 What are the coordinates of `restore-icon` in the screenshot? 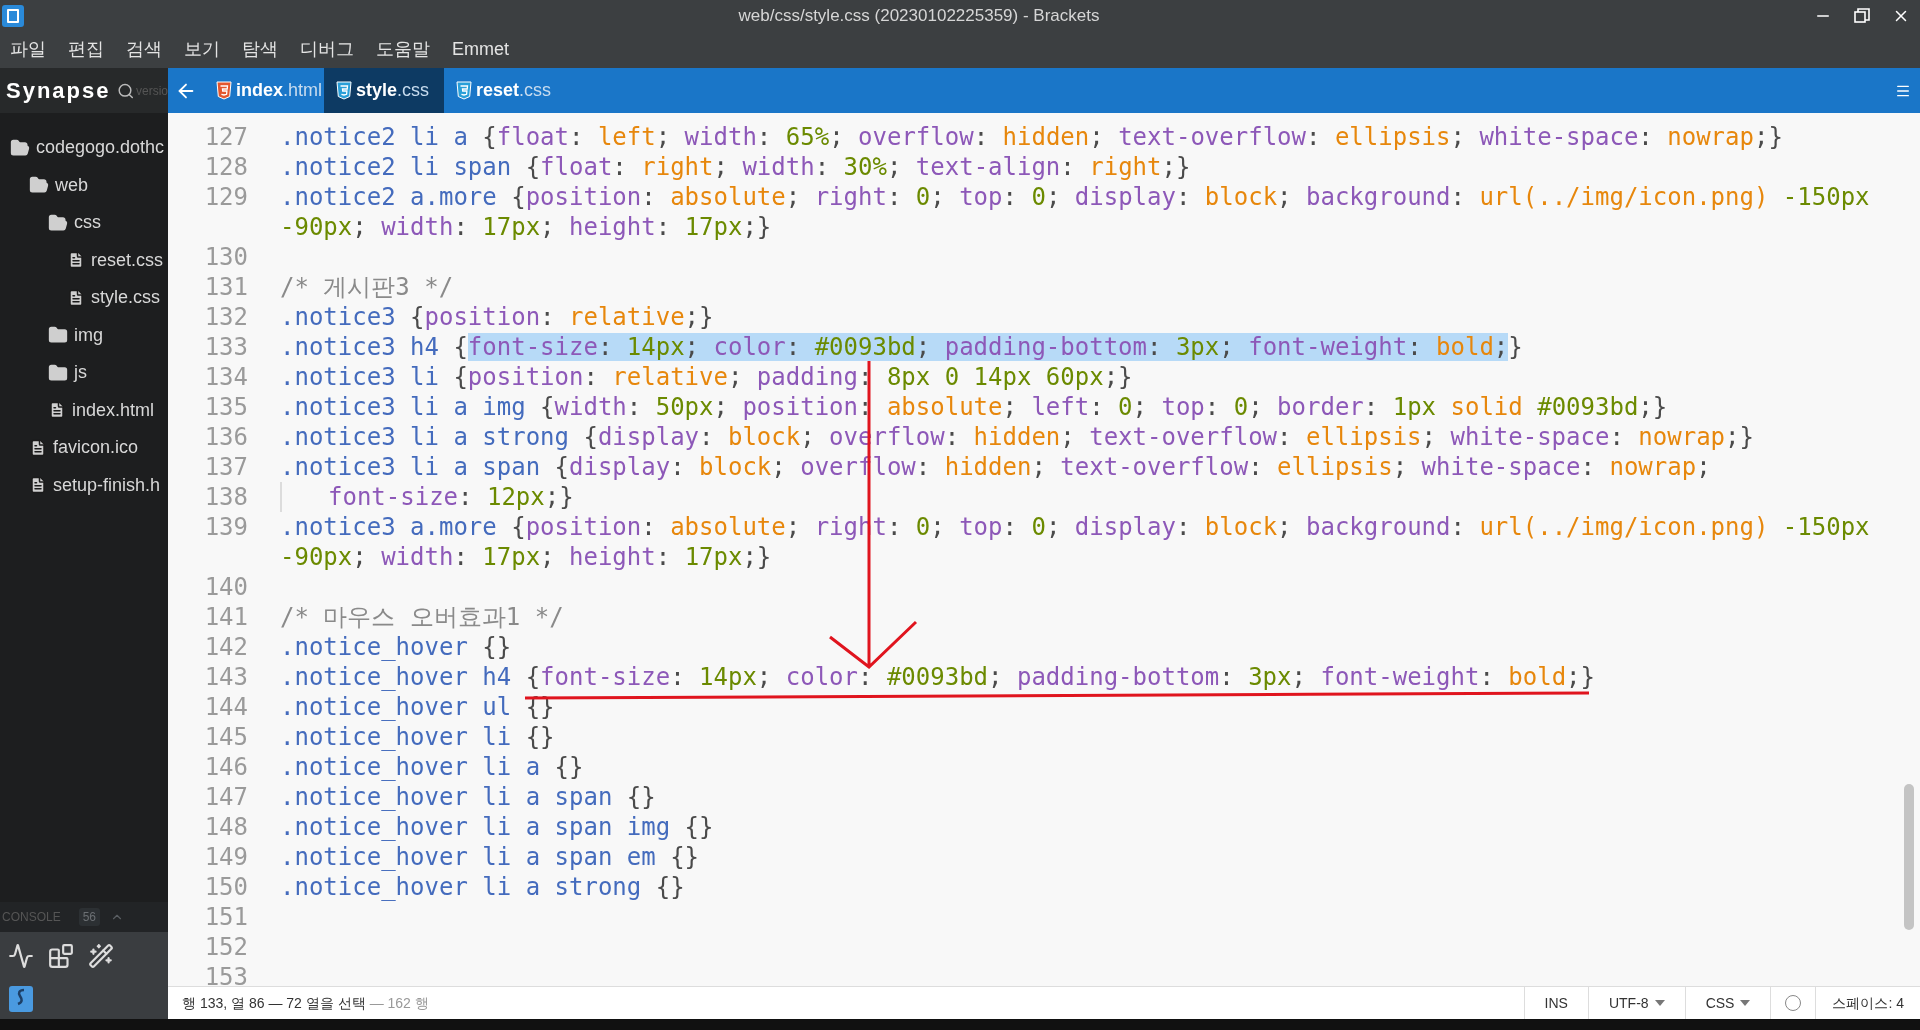 It's located at (1862, 15).